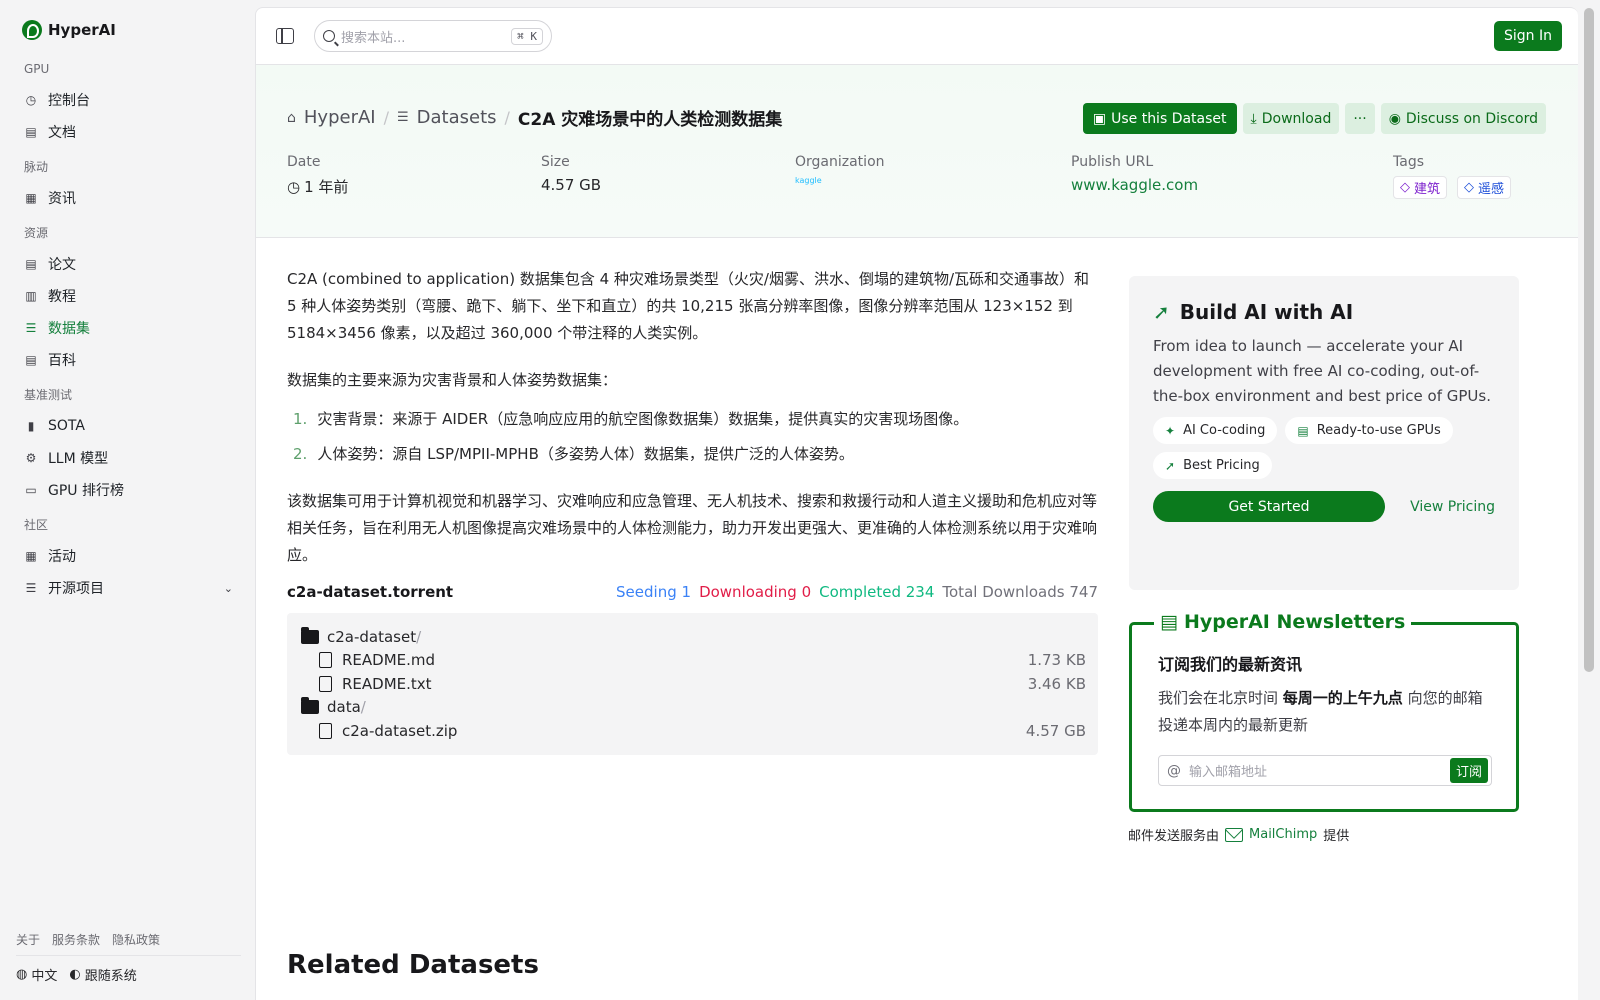 This screenshot has height=1000, width=1600. What do you see at coordinates (1266, 312) in the screenshot?
I see `build-title-text: Build AI with AI` at bounding box center [1266, 312].